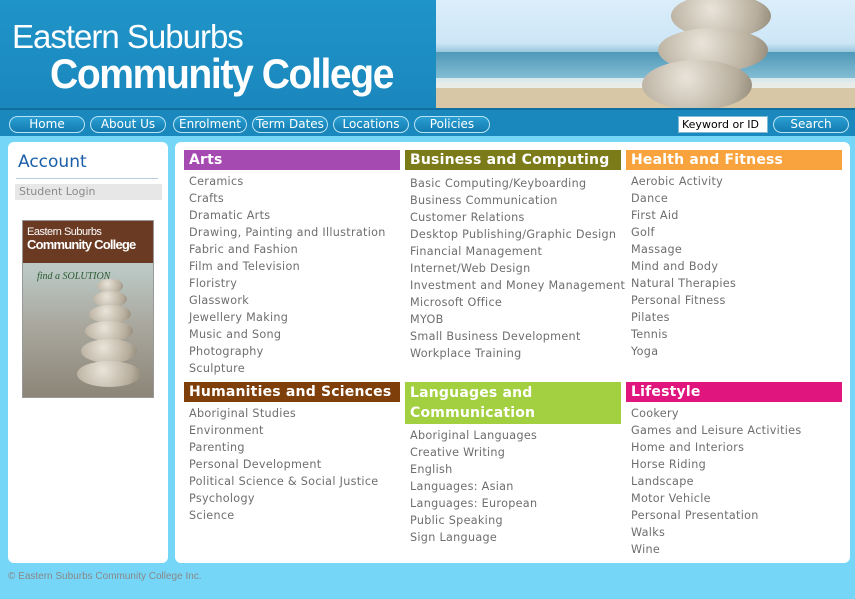 This screenshot has height=599, width=855. What do you see at coordinates (294, 249) in the screenshot?
I see `course-link: Fabric and Fashion` at bounding box center [294, 249].